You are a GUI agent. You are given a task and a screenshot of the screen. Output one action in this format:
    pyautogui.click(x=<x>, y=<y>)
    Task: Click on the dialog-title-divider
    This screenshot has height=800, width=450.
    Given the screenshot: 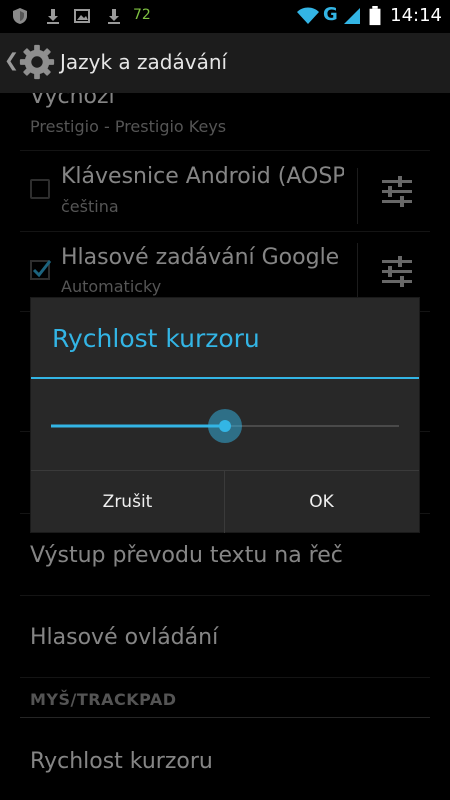 What is the action you would take?
    pyautogui.click(x=225, y=378)
    